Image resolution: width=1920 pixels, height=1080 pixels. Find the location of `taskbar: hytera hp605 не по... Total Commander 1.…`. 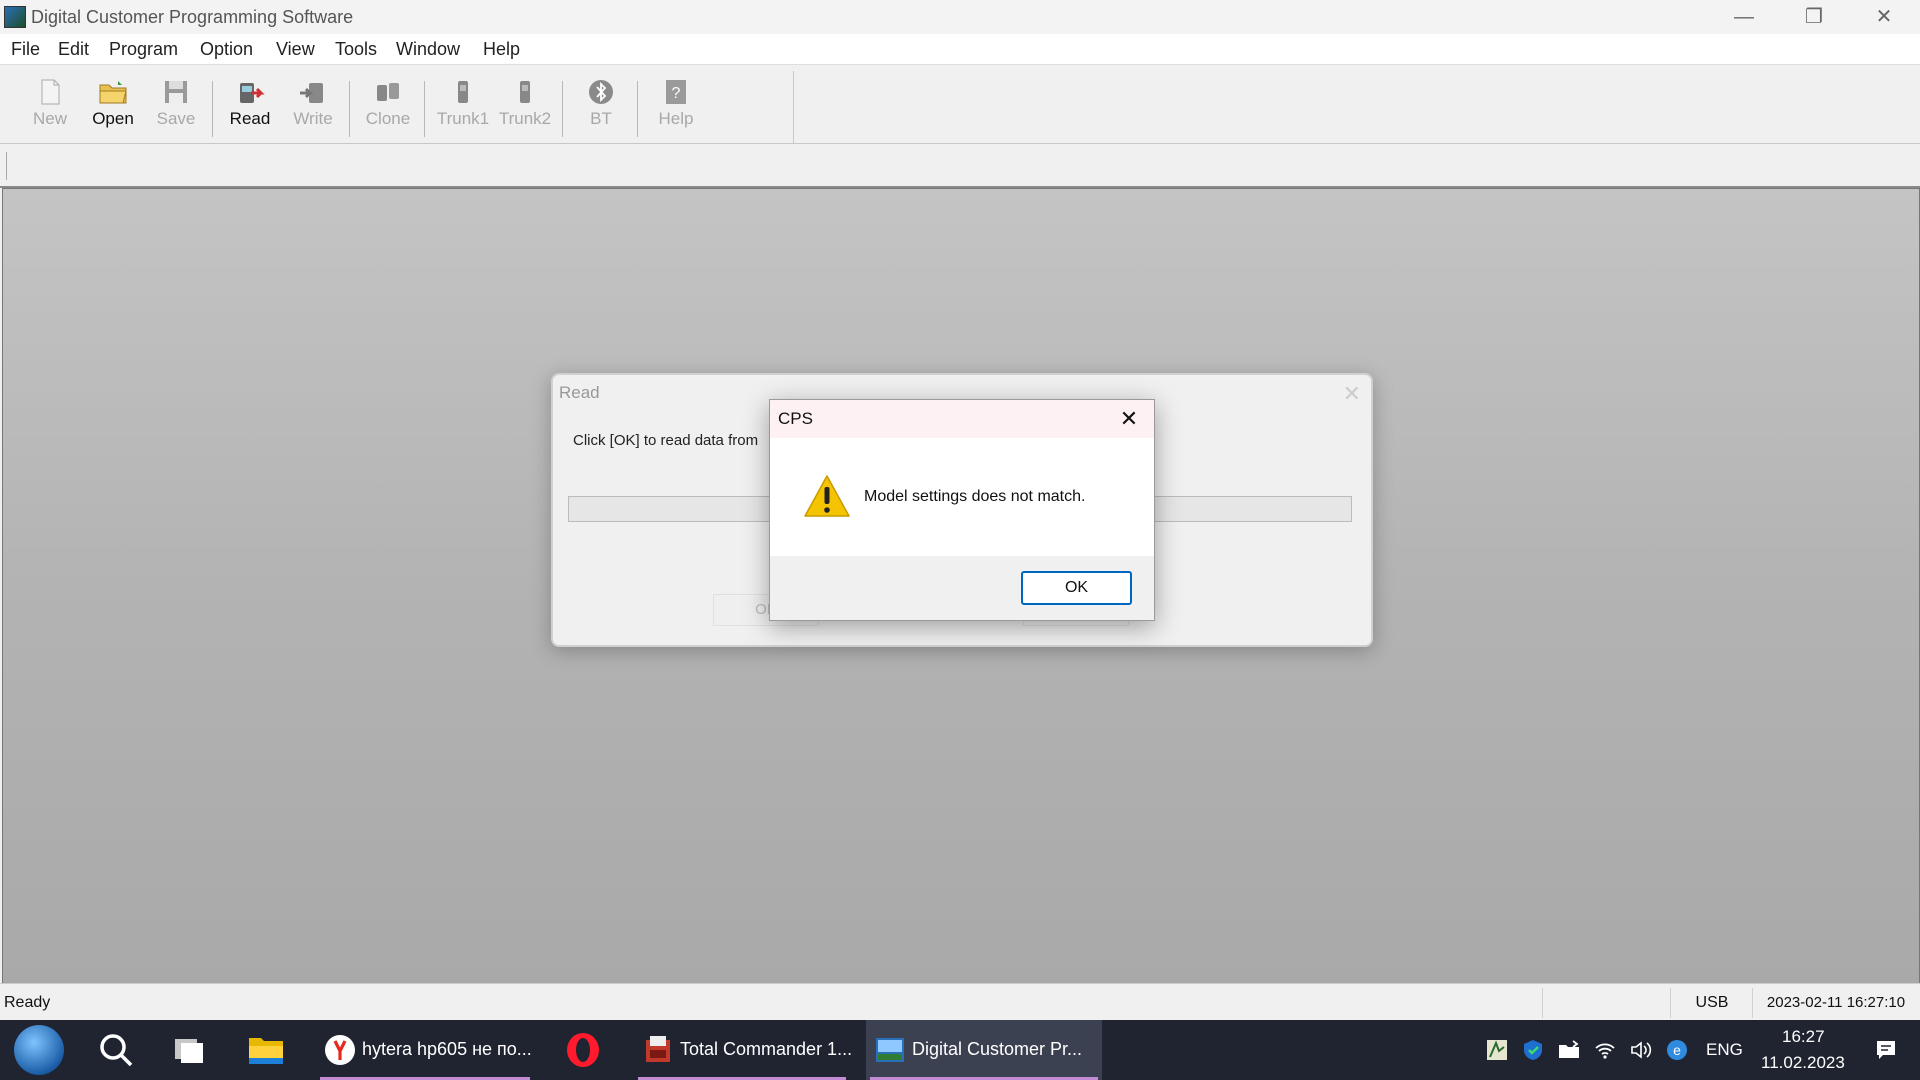

taskbar: hytera hp605 не по... Total Commander 1.… is located at coordinates (960, 1050).